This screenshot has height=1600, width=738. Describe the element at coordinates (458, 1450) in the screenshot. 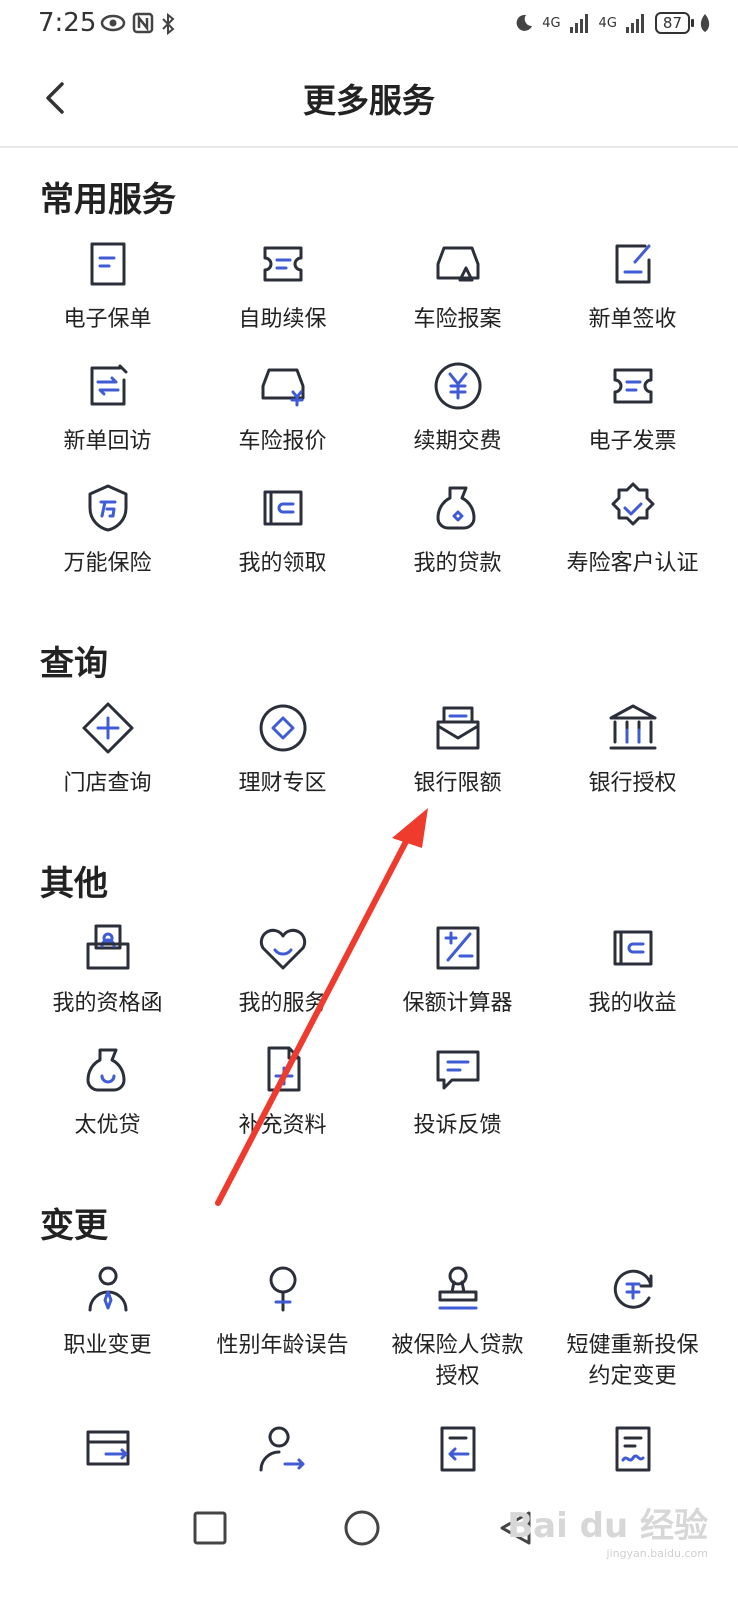

I see `document-return-icon` at that location.